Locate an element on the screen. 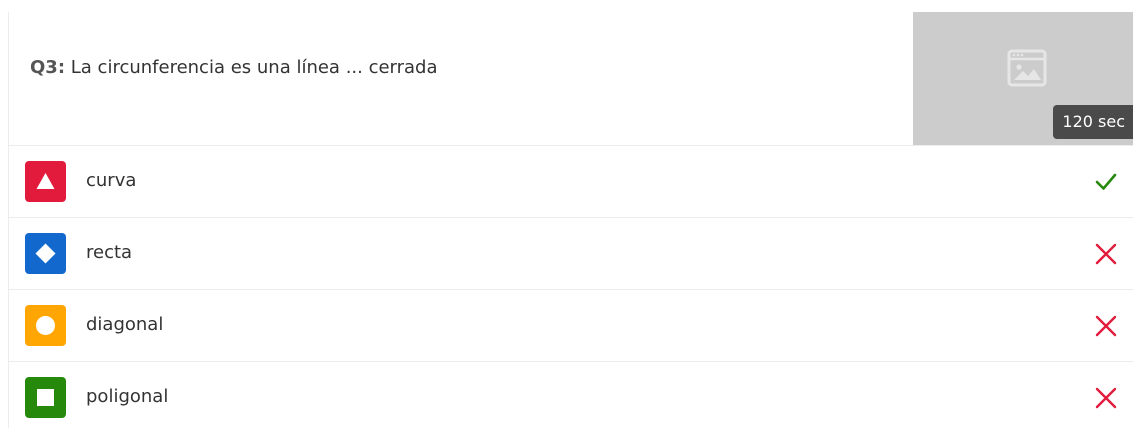 The image size is (1133, 433). square-icon is located at coordinates (45, 397).